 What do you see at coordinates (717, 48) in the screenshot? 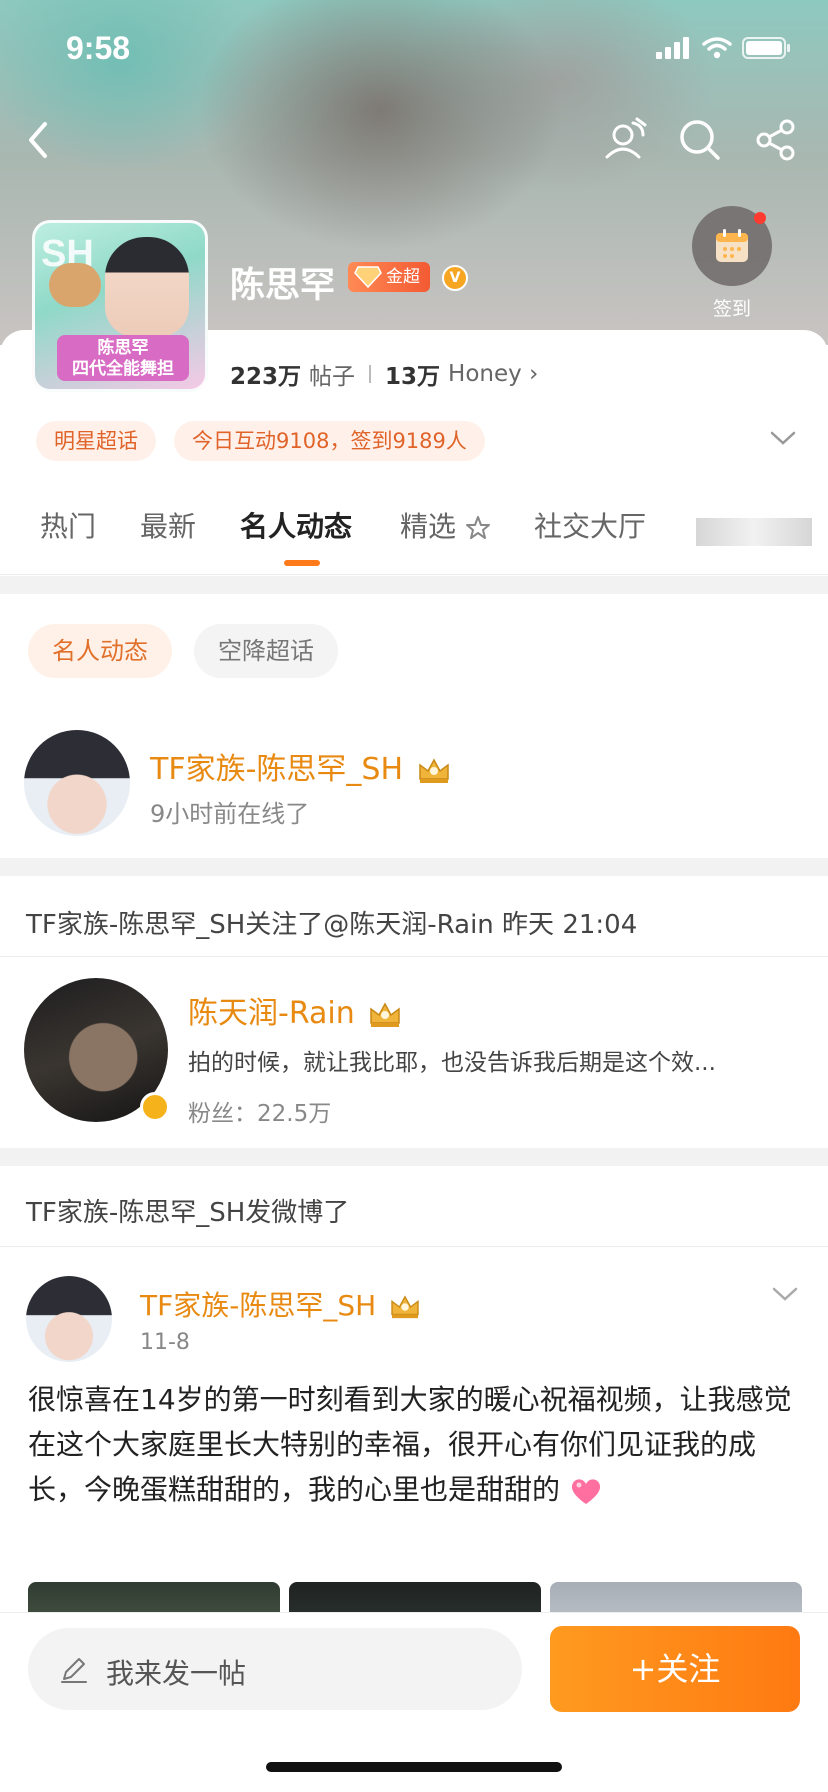
I see `wifi-icon` at bounding box center [717, 48].